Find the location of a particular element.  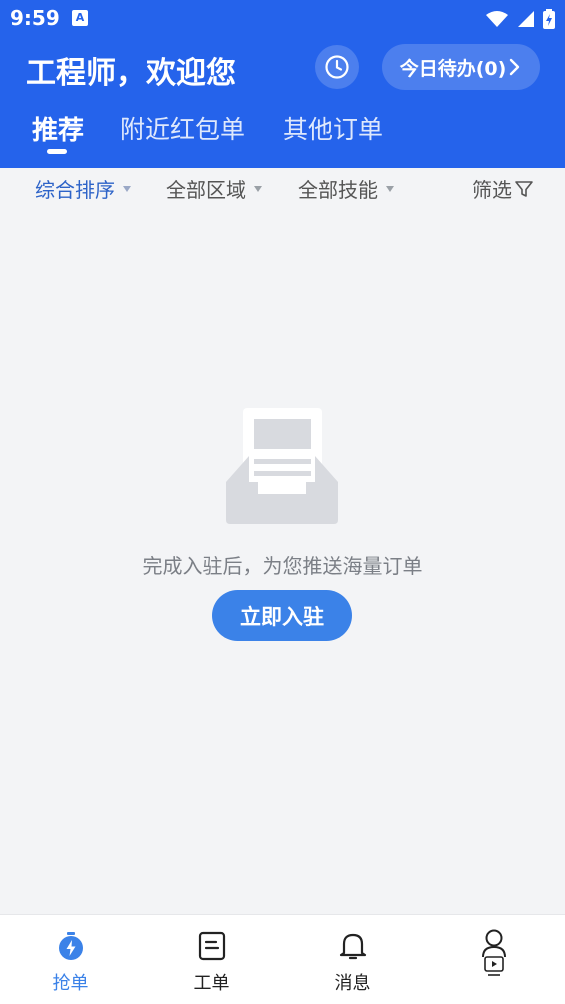

nav-grab-order: 抢单 is located at coordinates (70, 959).